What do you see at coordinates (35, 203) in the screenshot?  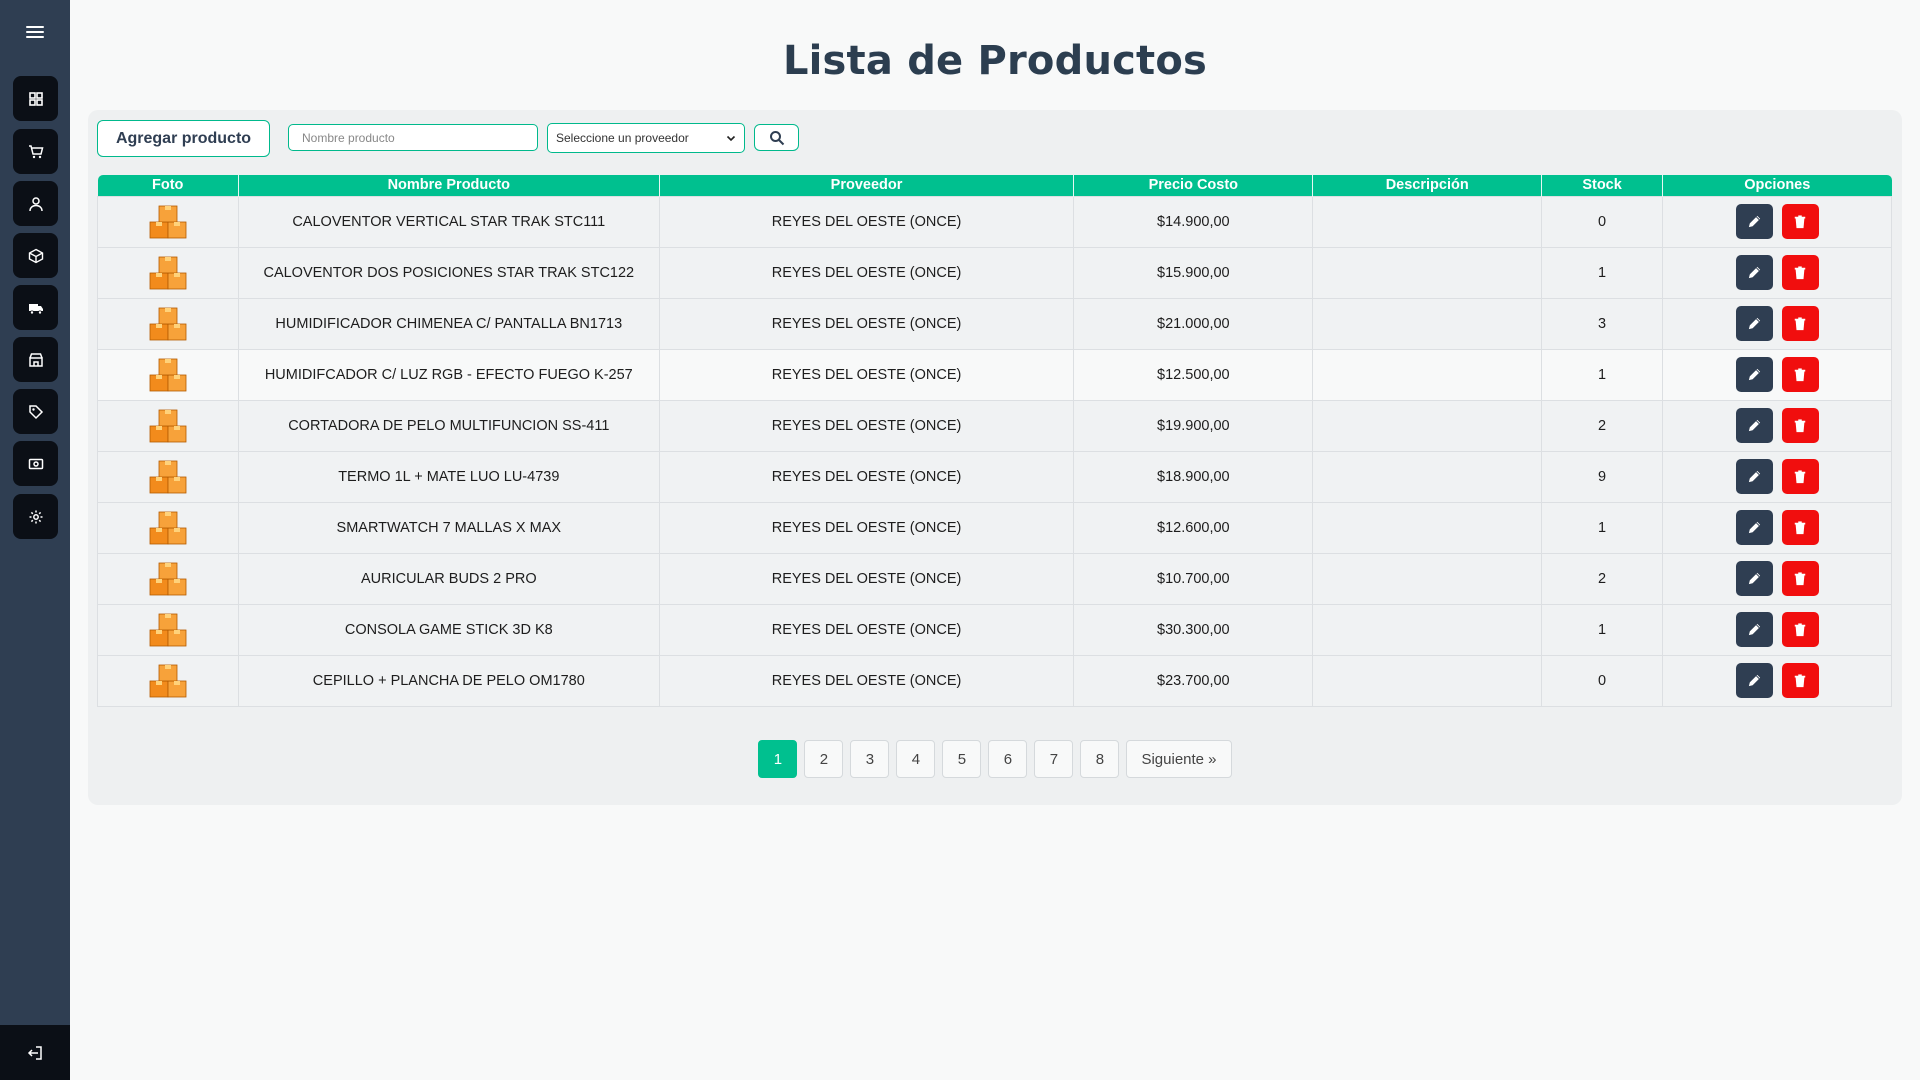 I see `sidebar-item-users` at bounding box center [35, 203].